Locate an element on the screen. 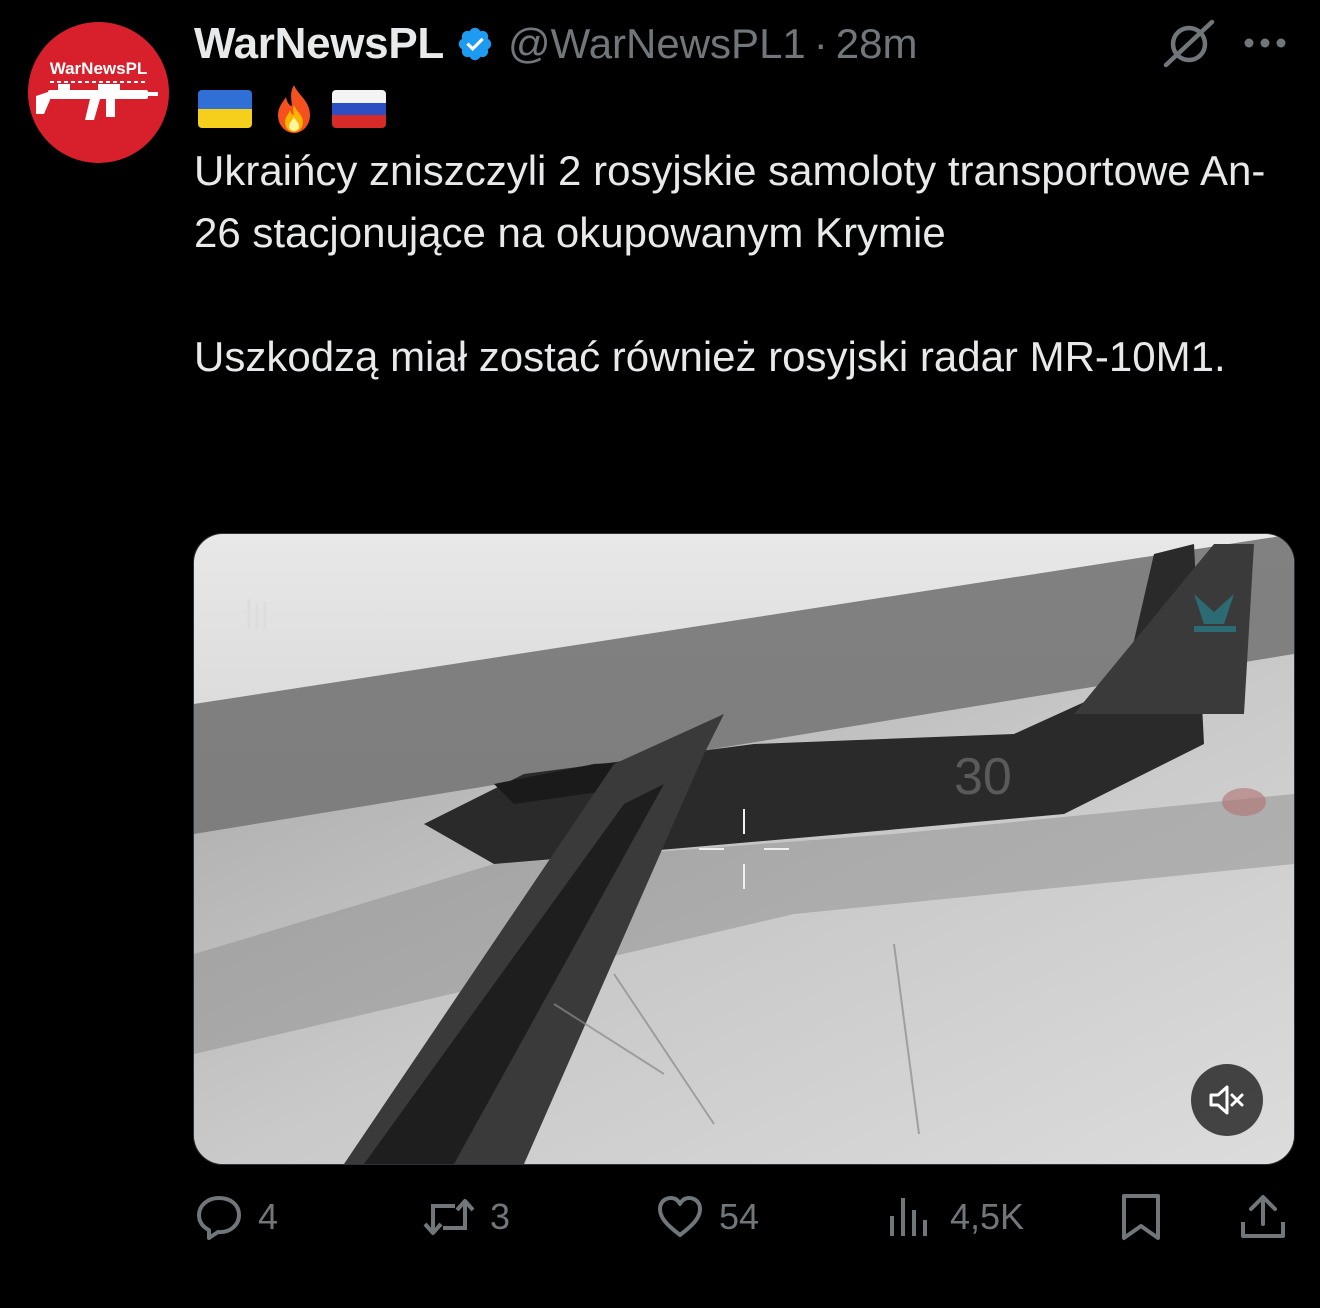 Image resolution: width=1320 pixels, height=1308 pixels. fire-icon is located at coordinates (294, 109).